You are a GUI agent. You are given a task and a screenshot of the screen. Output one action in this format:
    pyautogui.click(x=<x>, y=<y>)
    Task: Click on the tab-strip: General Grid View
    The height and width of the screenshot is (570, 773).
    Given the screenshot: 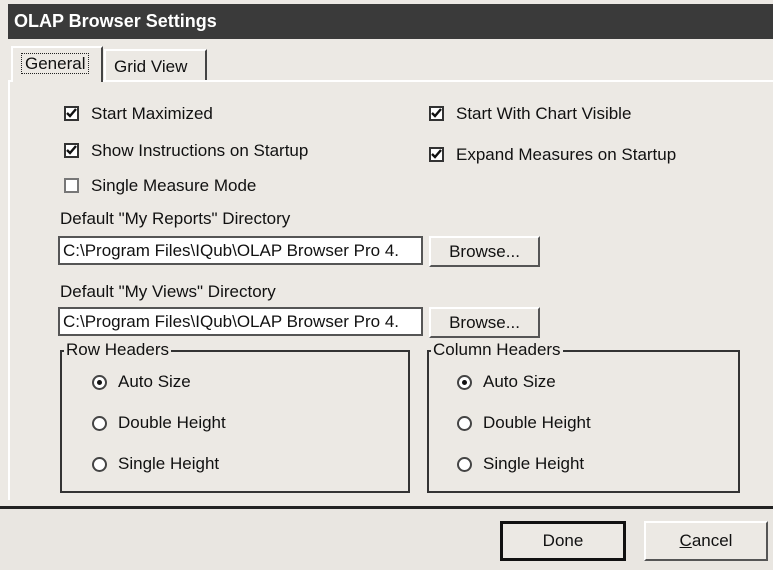 What is the action you would take?
    pyautogui.click(x=390, y=64)
    